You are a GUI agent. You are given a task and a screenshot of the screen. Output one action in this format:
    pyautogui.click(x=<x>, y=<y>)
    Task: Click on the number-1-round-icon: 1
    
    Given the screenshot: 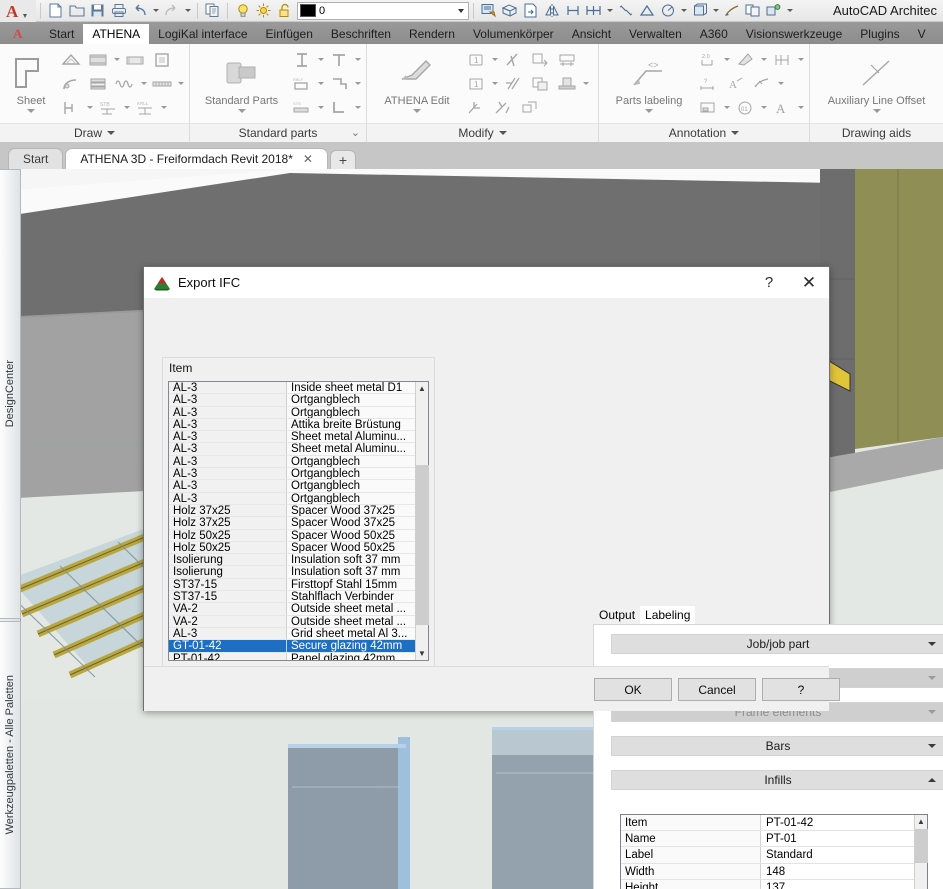 What is the action you would take?
    pyautogui.click(x=476, y=84)
    